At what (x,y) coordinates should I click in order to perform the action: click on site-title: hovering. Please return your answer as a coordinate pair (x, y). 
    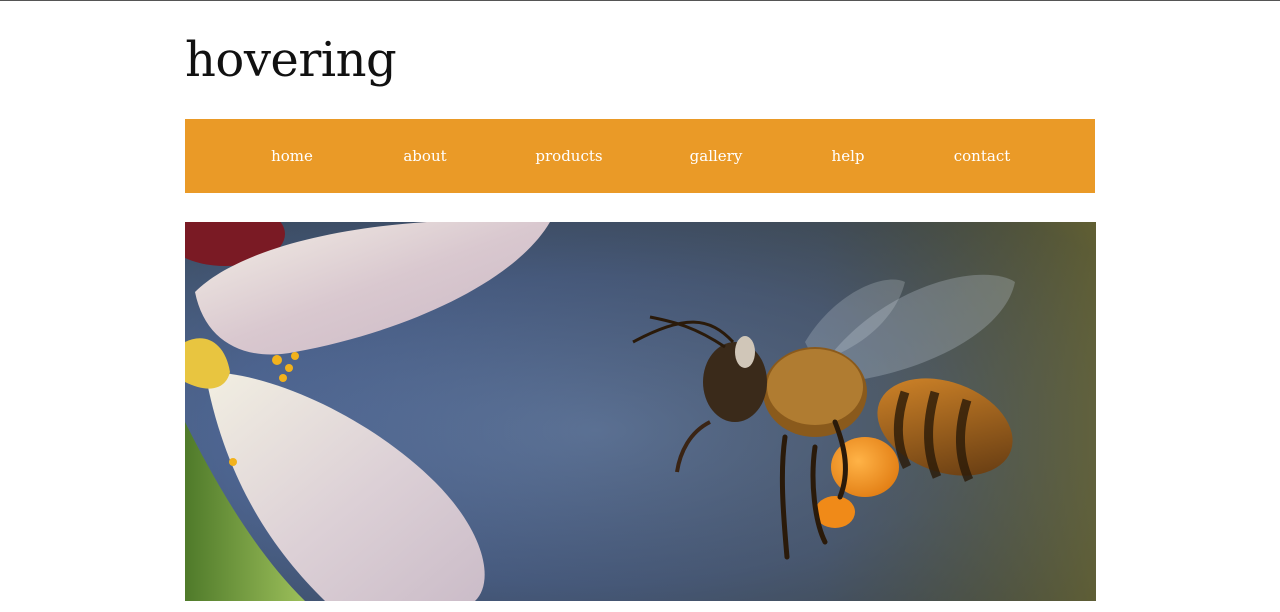
    Looking at the image, I should click on (291, 60).